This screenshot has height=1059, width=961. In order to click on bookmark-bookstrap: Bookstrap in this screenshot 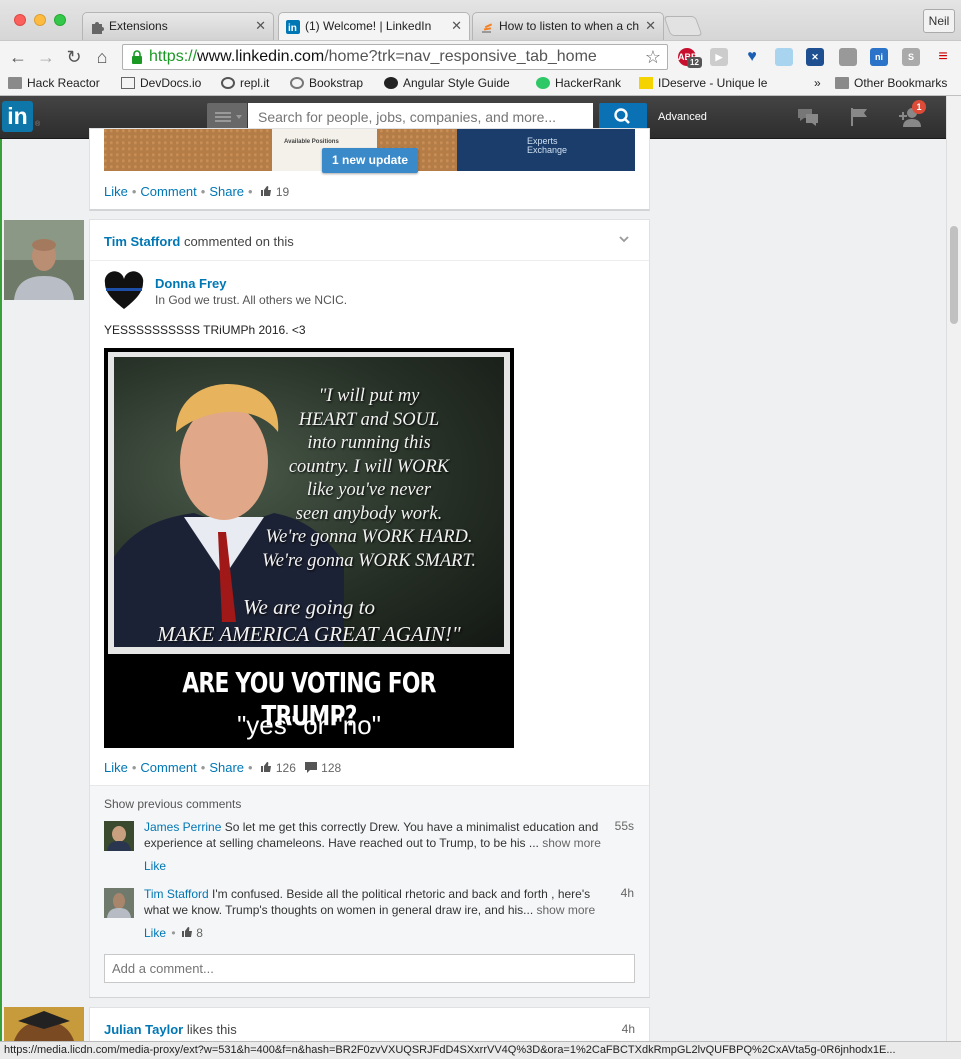, I will do `click(326, 83)`.